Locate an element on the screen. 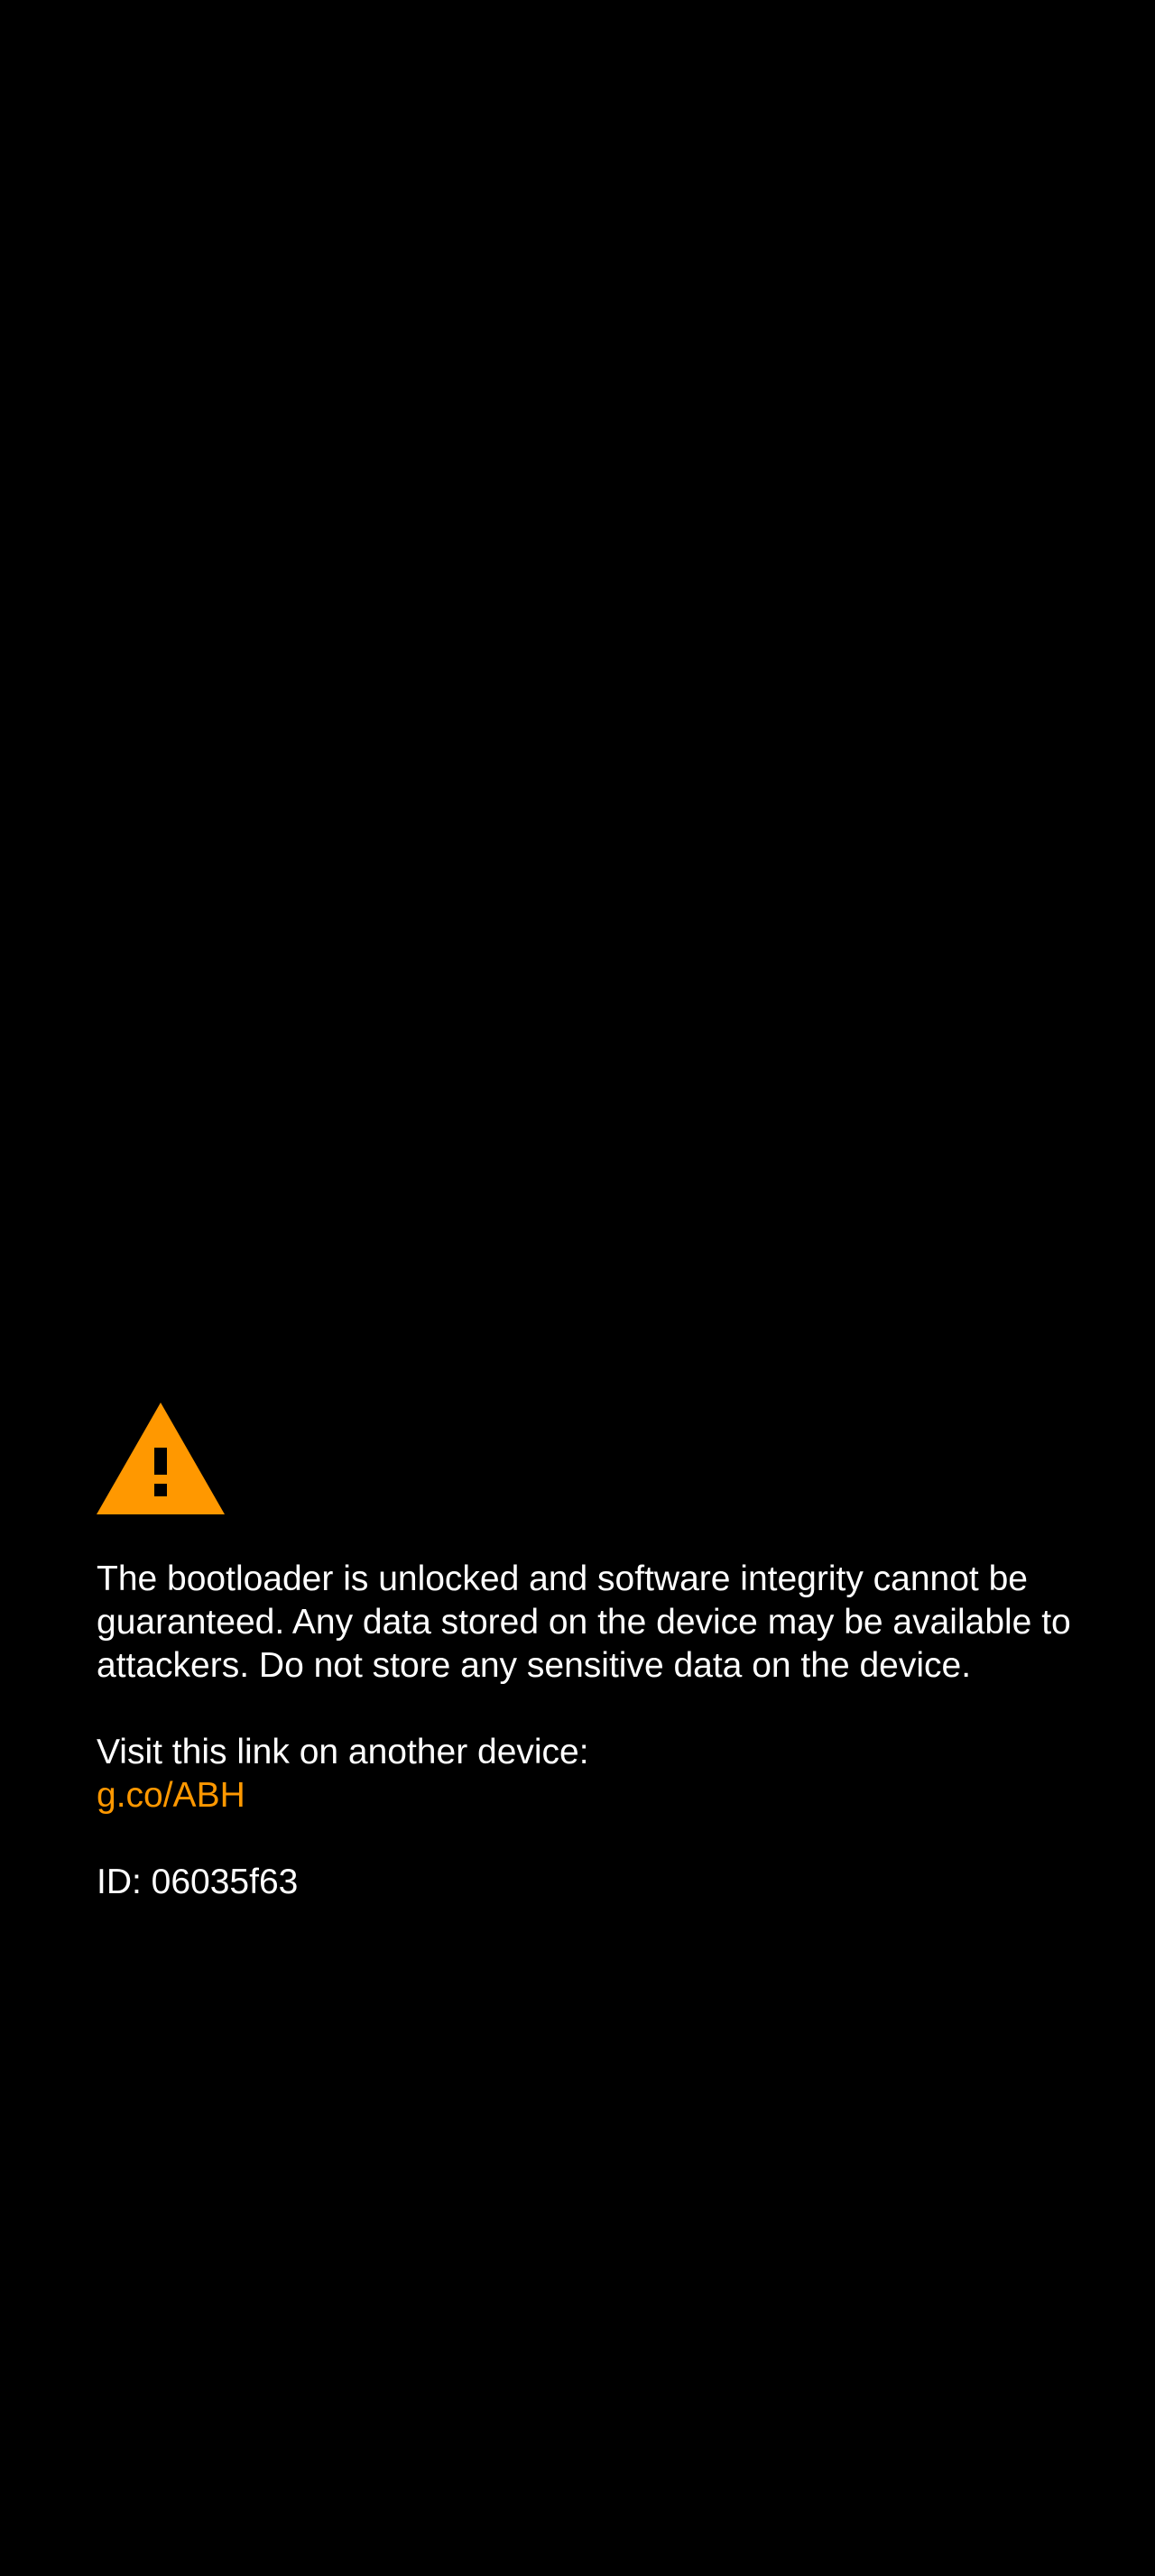 This screenshot has width=1155, height=2576. device-id: ID: 06035f63 is located at coordinates (198, 1882).